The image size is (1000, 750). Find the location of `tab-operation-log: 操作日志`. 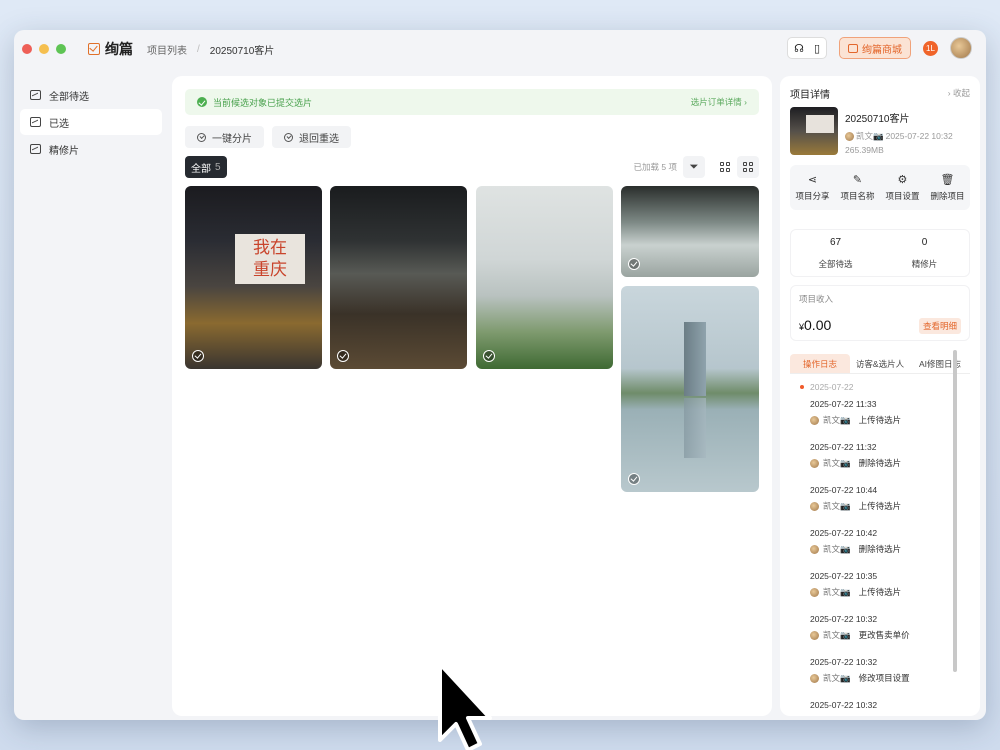

tab-operation-log: 操作日志 is located at coordinates (820, 363).